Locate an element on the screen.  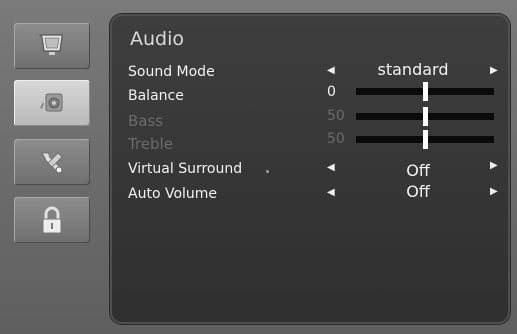
treble-slider-knob is located at coordinates (425, 139).